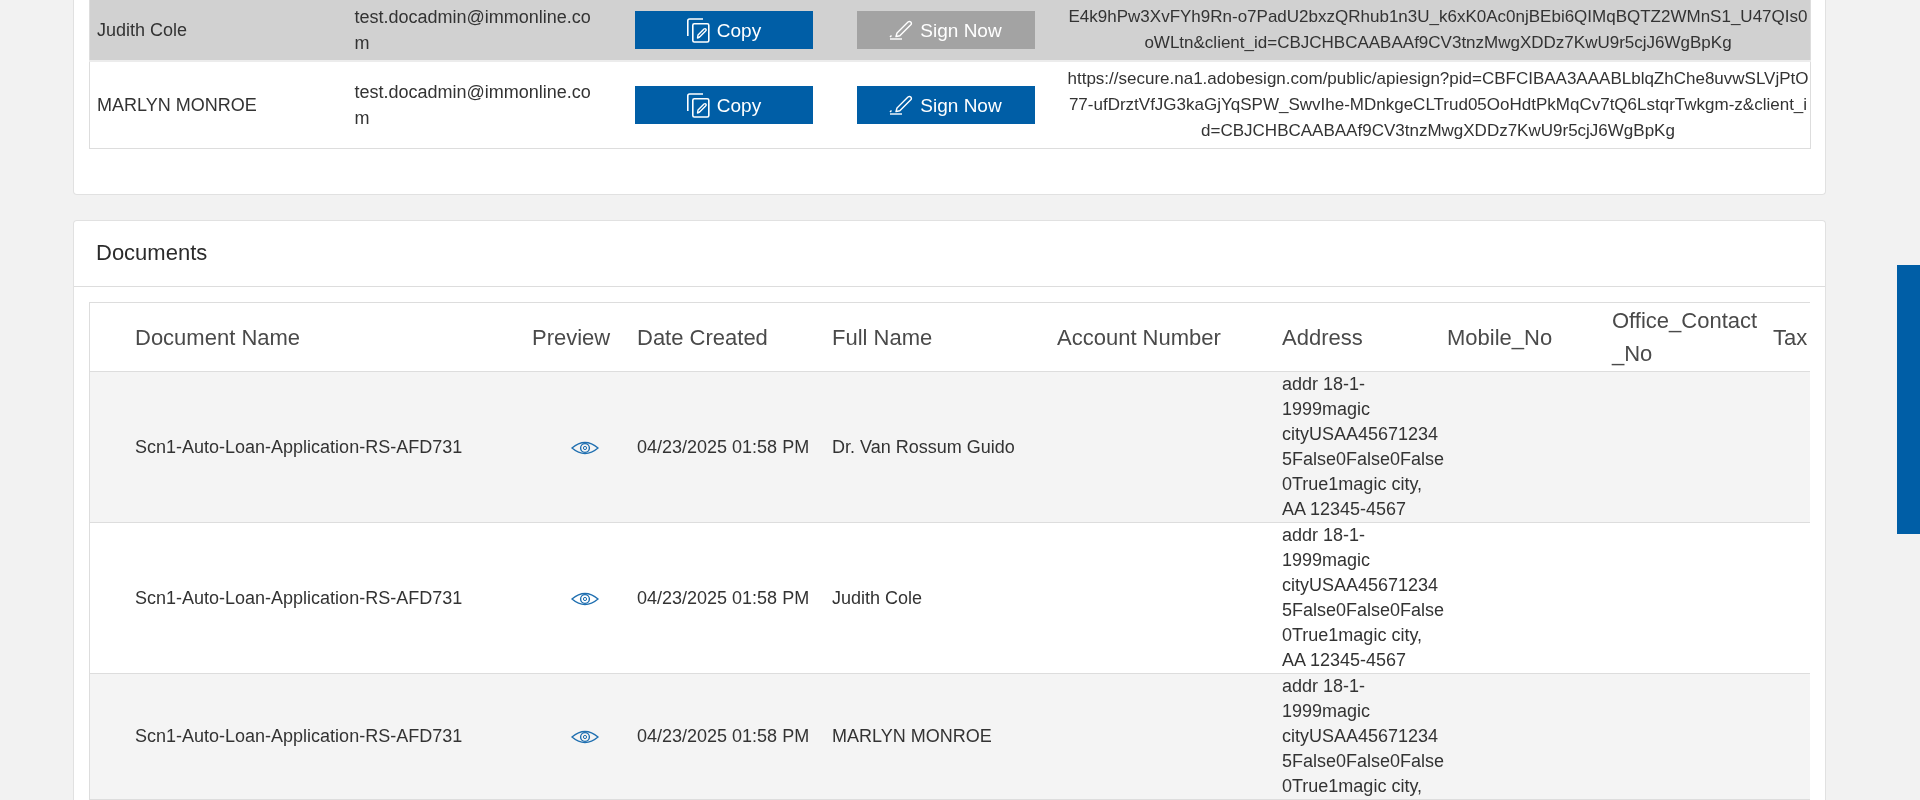  Describe the element at coordinates (1529, 337) in the screenshot. I see `column-header: Mobile_No` at that location.